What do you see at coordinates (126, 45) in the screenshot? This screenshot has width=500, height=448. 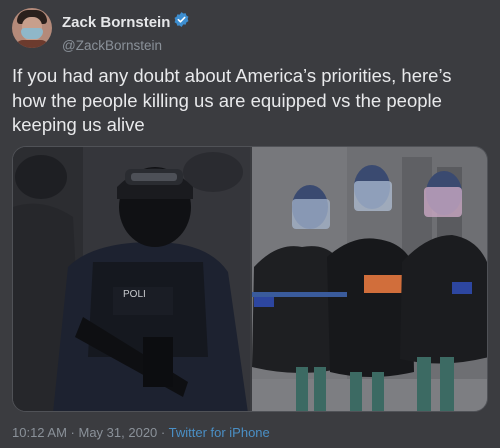 I see `author-handle: @ZackBornstein` at bounding box center [126, 45].